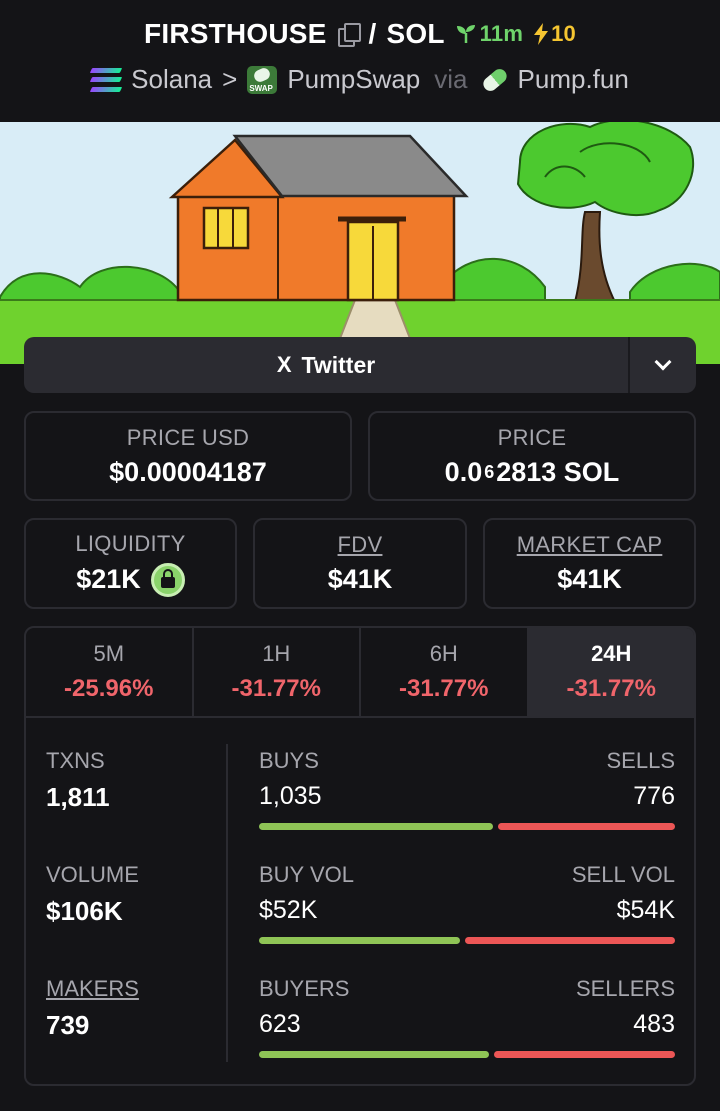 This screenshot has height=1111, width=720. What do you see at coordinates (75, 760) in the screenshot?
I see `txns-label: TXNS` at bounding box center [75, 760].